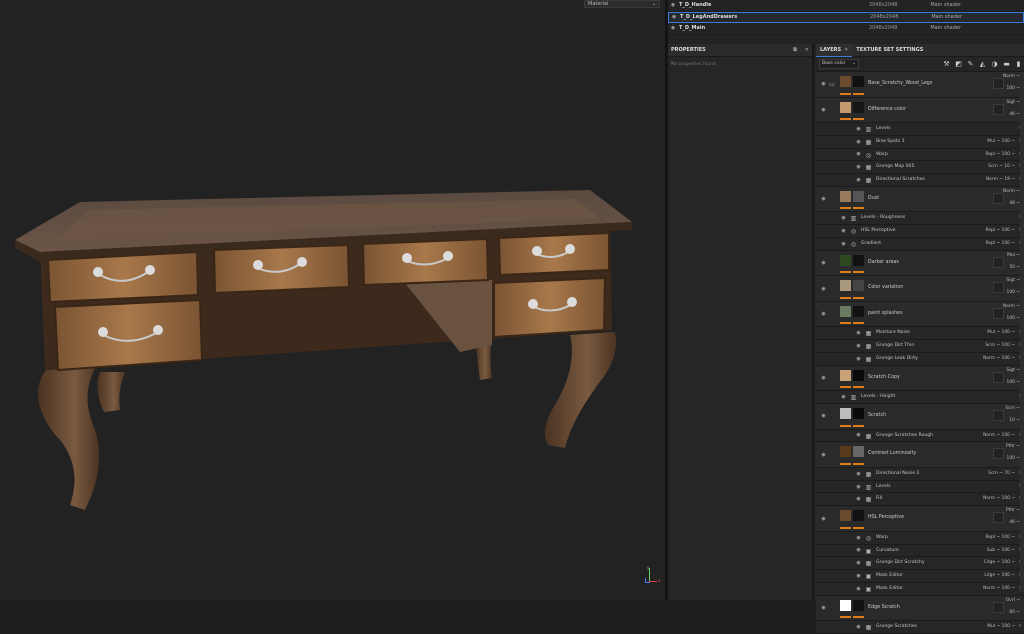  What do you see at coordinates (920, 500) in the screenshot?
I see `effect-row: ◉ ▦ Fill Norm ~ 100 ~ ✕` at bounding box center [920, 500].